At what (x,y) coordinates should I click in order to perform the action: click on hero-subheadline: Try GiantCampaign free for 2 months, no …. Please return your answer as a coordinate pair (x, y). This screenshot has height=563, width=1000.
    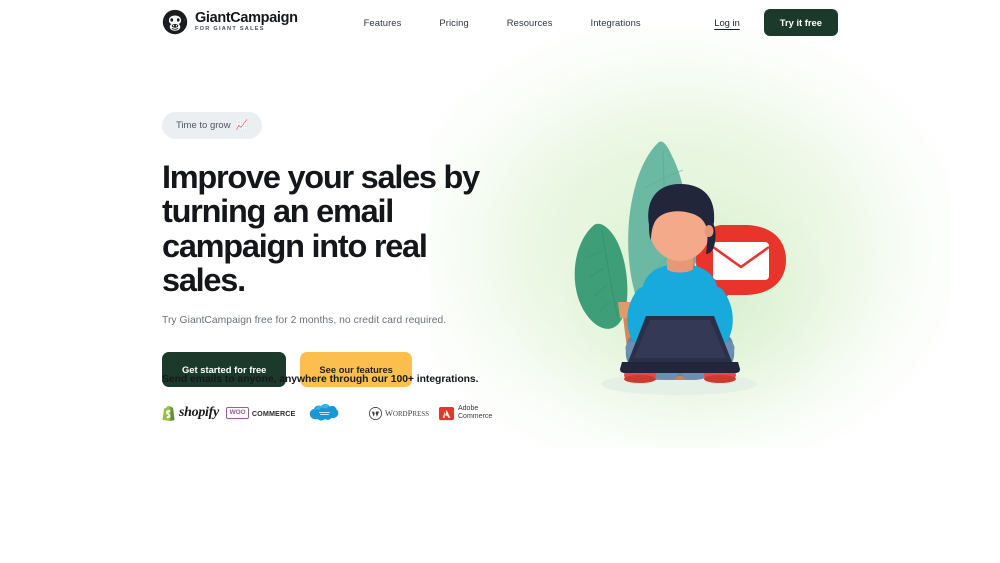
    Looking at the image, I should click on (304, 321).